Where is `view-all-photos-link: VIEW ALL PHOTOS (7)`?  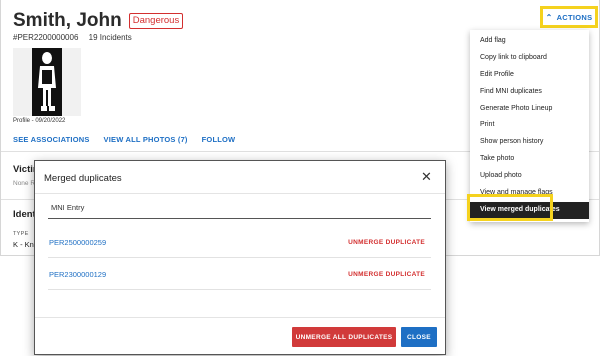 view-all-photos-link: VIEW ALL PHOTOS (7) is located at coordinates (146, 139).